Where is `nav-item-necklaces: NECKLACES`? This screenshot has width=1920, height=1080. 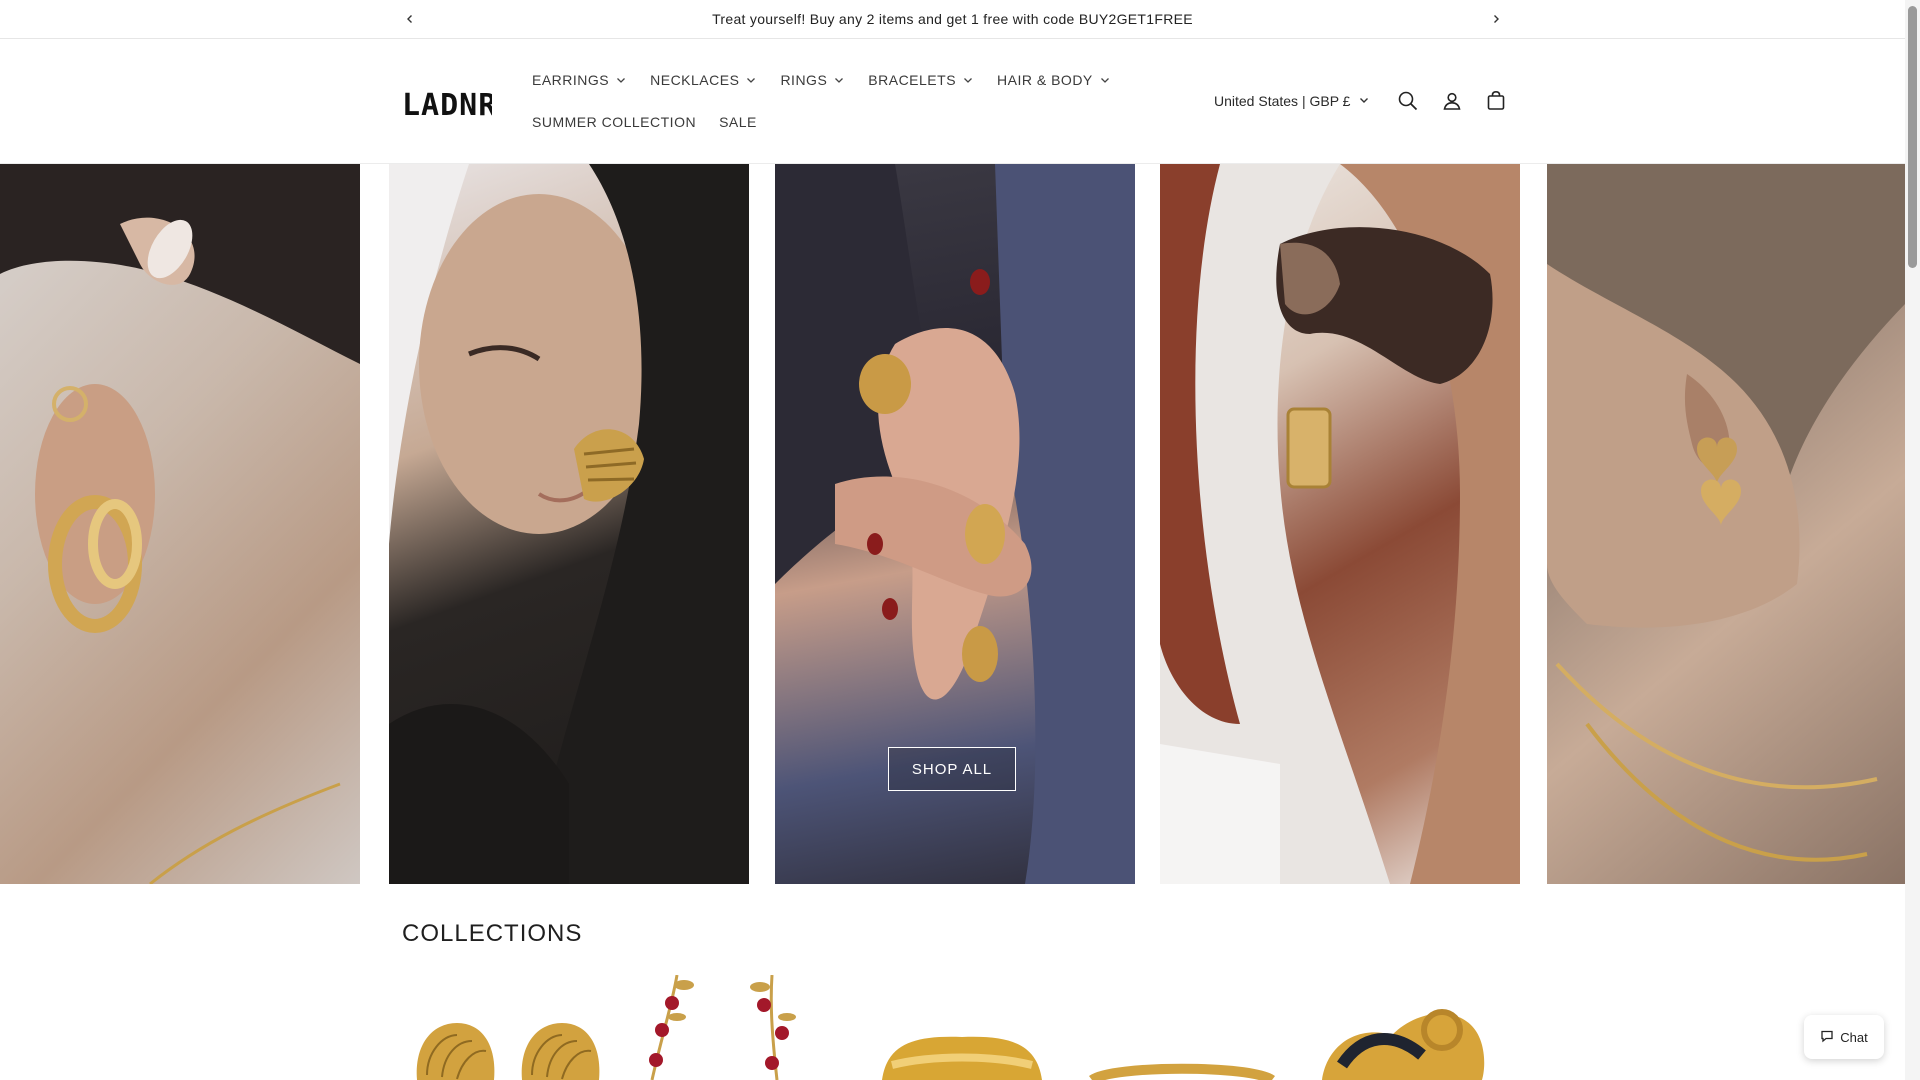 nav-item-necklaces: NECKLACES is located at coordinates (703, 80).